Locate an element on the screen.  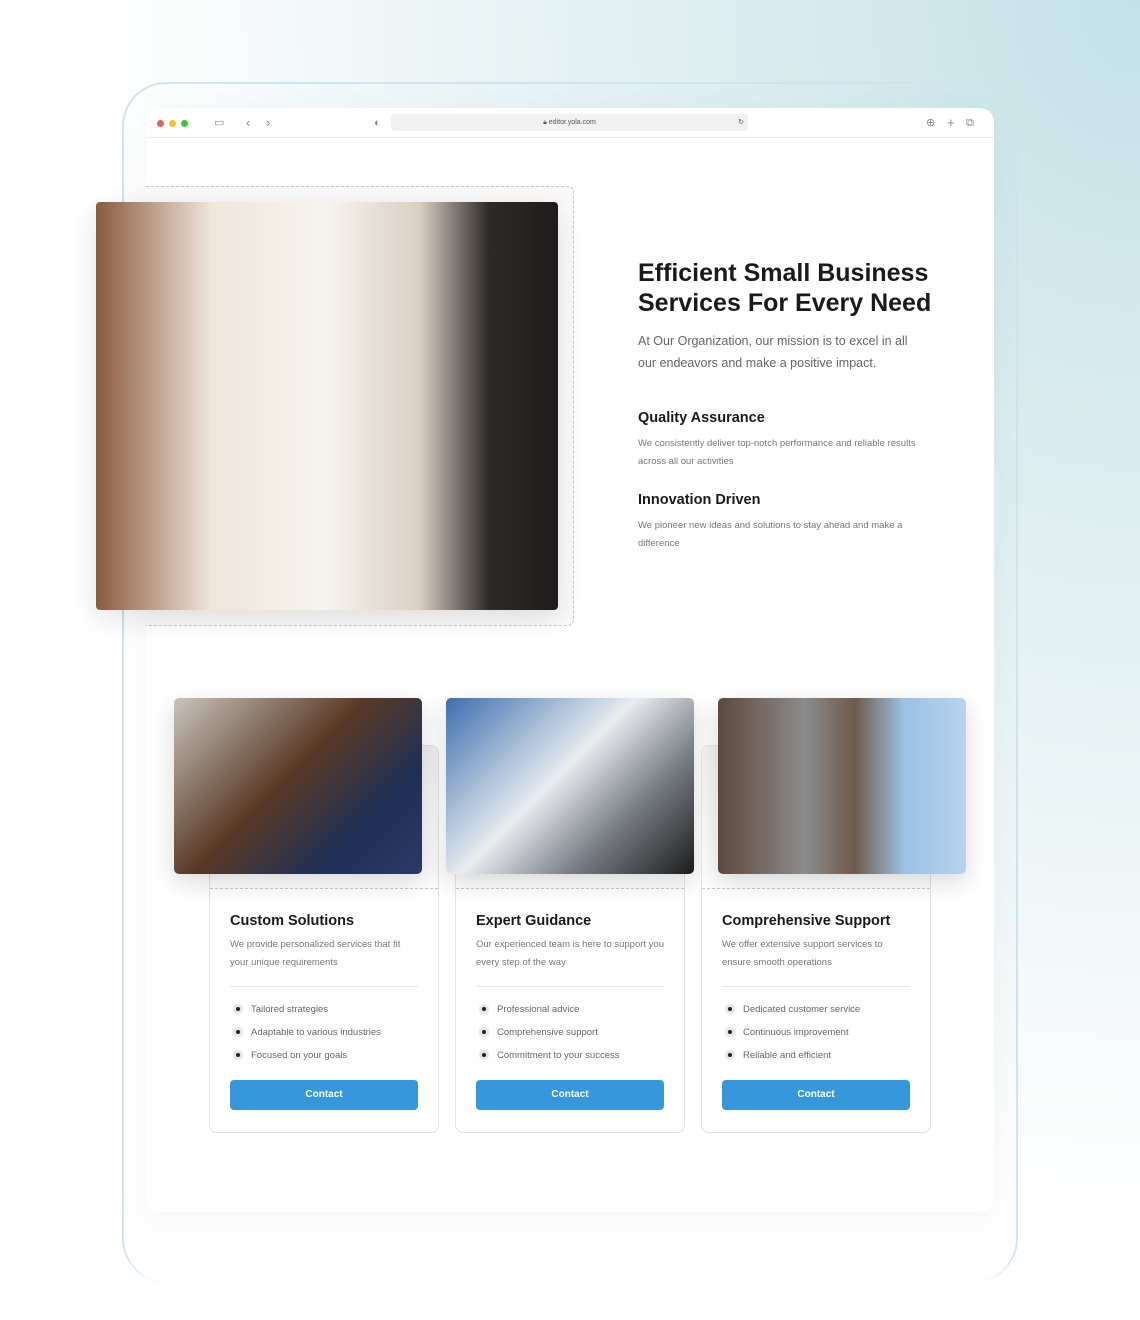
back-icon: ‹ is located at coordinates (248, 123).